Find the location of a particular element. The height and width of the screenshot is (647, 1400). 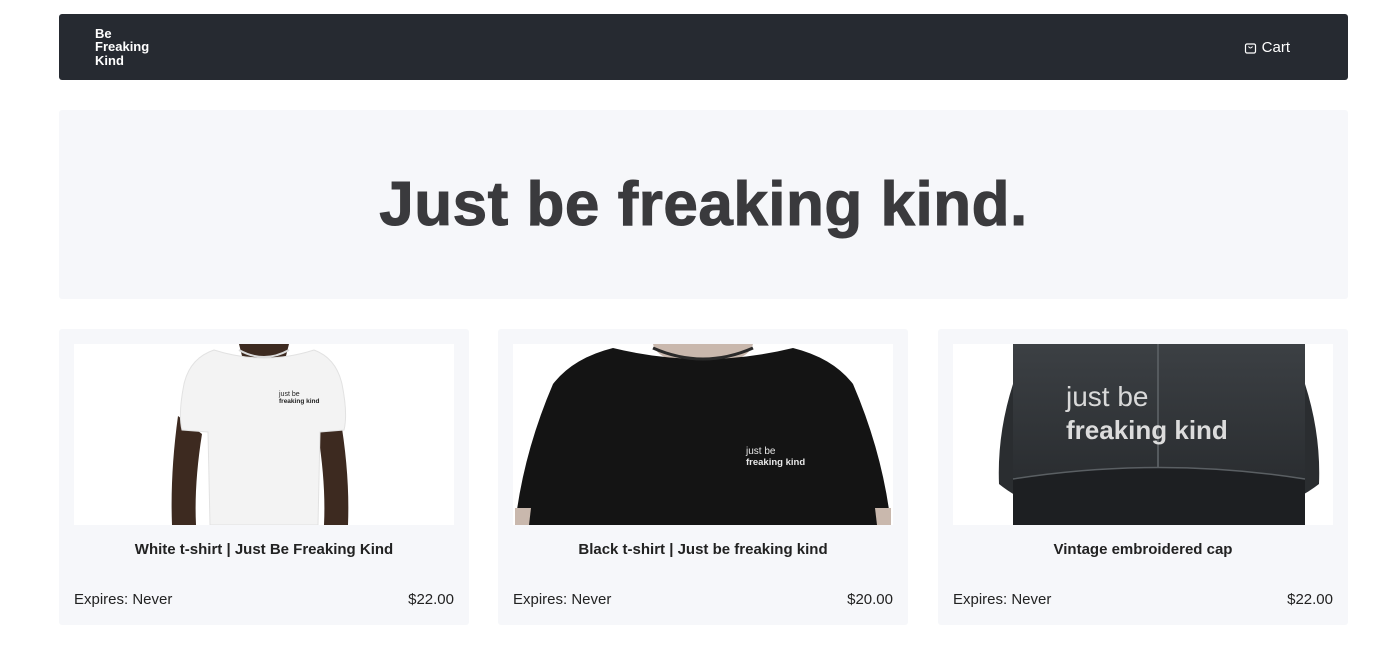

logo-line-kind: Kind is located at coordinates (109, 60).